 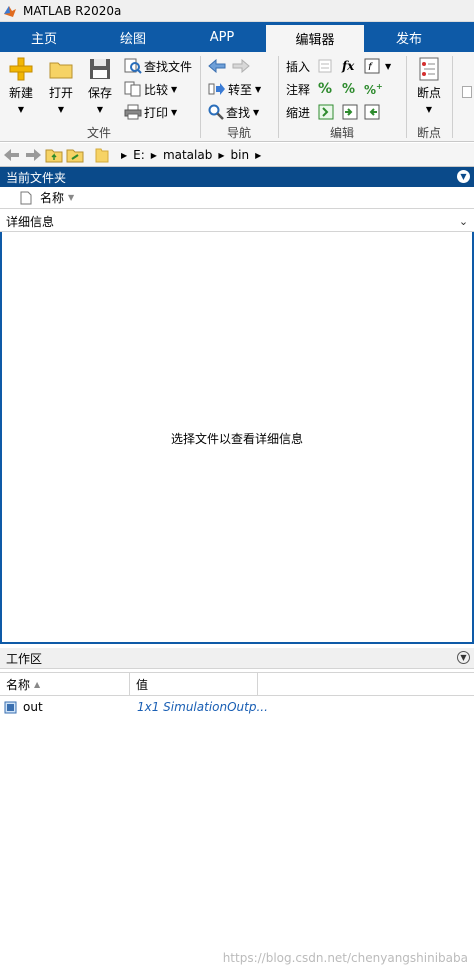 I want to click on arrow-right-icon, so click(x=241, y=66).